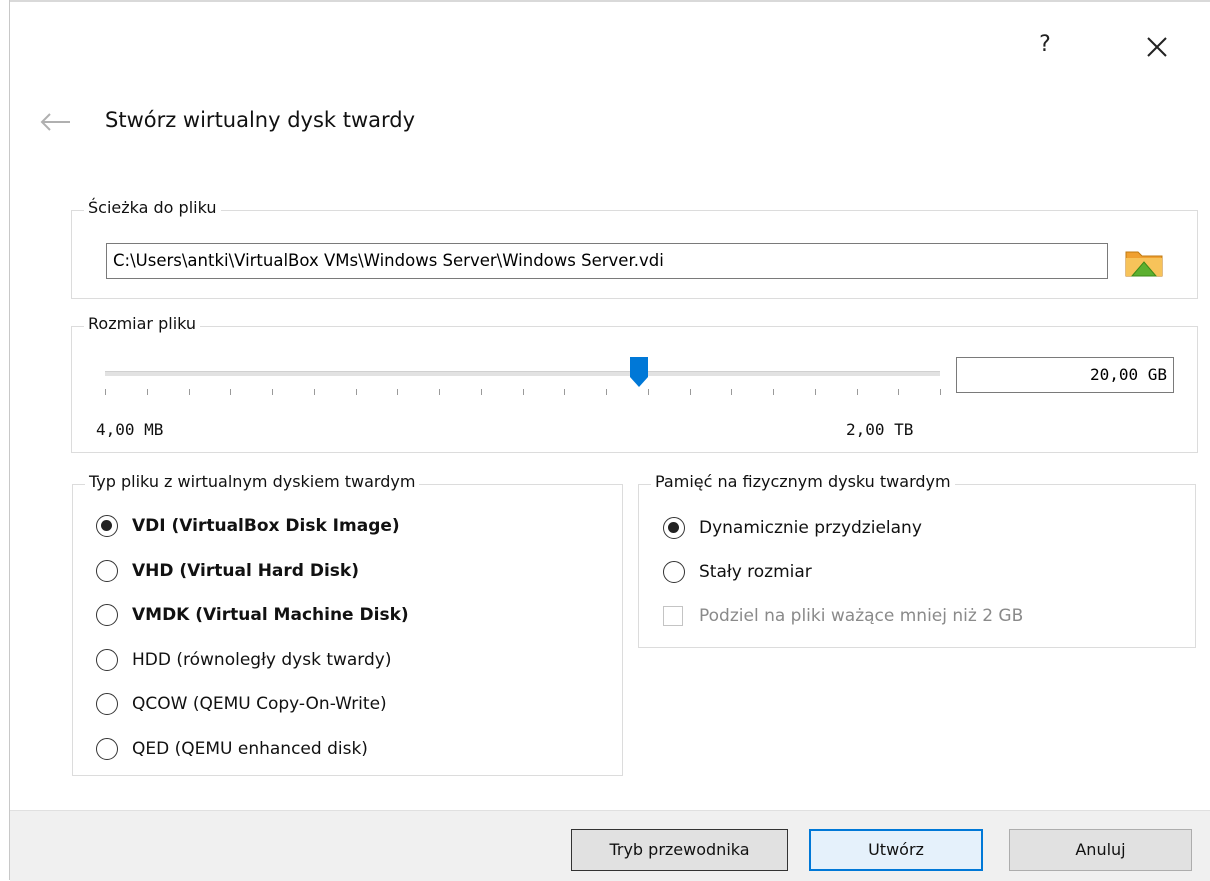 This screenshot has height=881, width=1210. What do you see at coordinates (1065, 375) in the screenshot?
I see `file-size-input: 20,00 GB` at bounding box center [1065, 375].